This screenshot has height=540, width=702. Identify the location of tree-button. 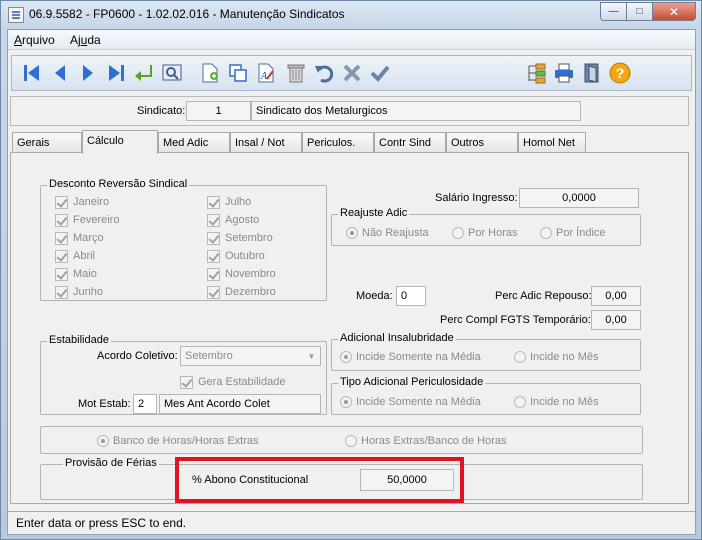
(536, 73).